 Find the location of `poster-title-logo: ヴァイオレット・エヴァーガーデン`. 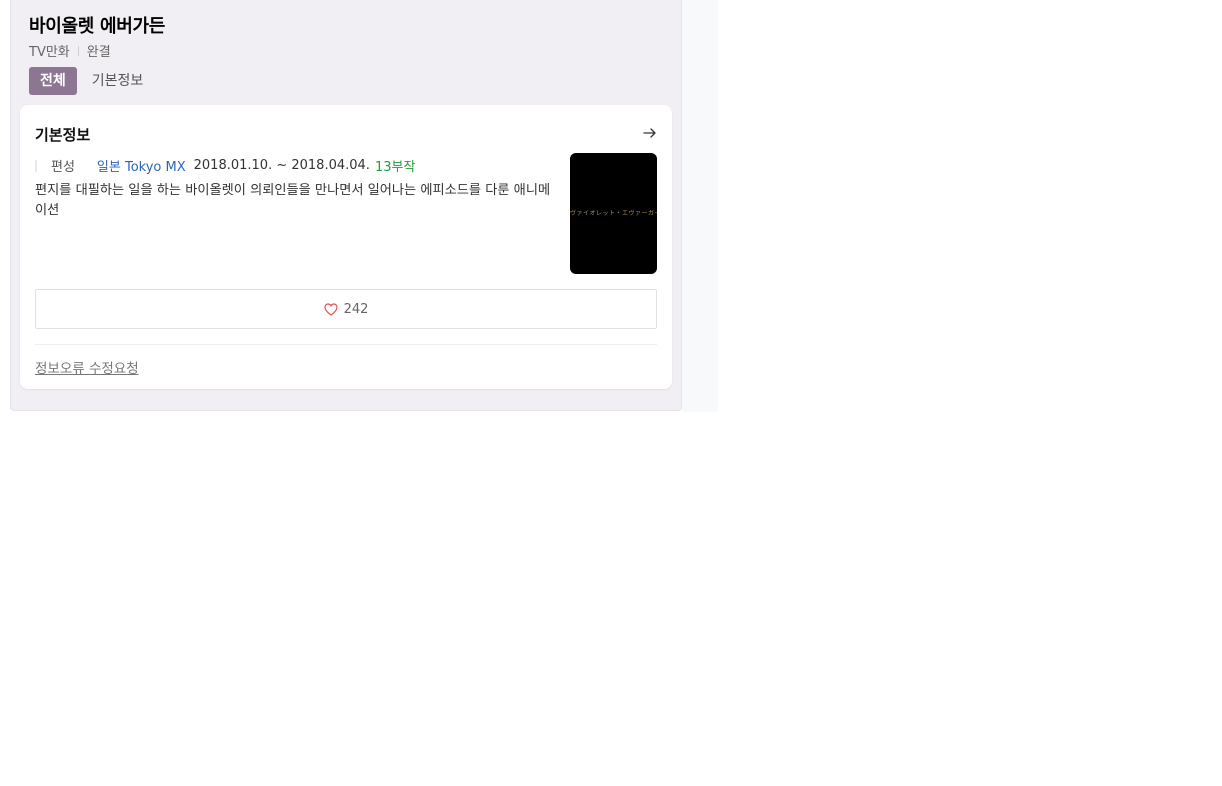

poster-title-logo: ヴァイオレット・エヴァーガーデン is located at coordinates (613, 213).